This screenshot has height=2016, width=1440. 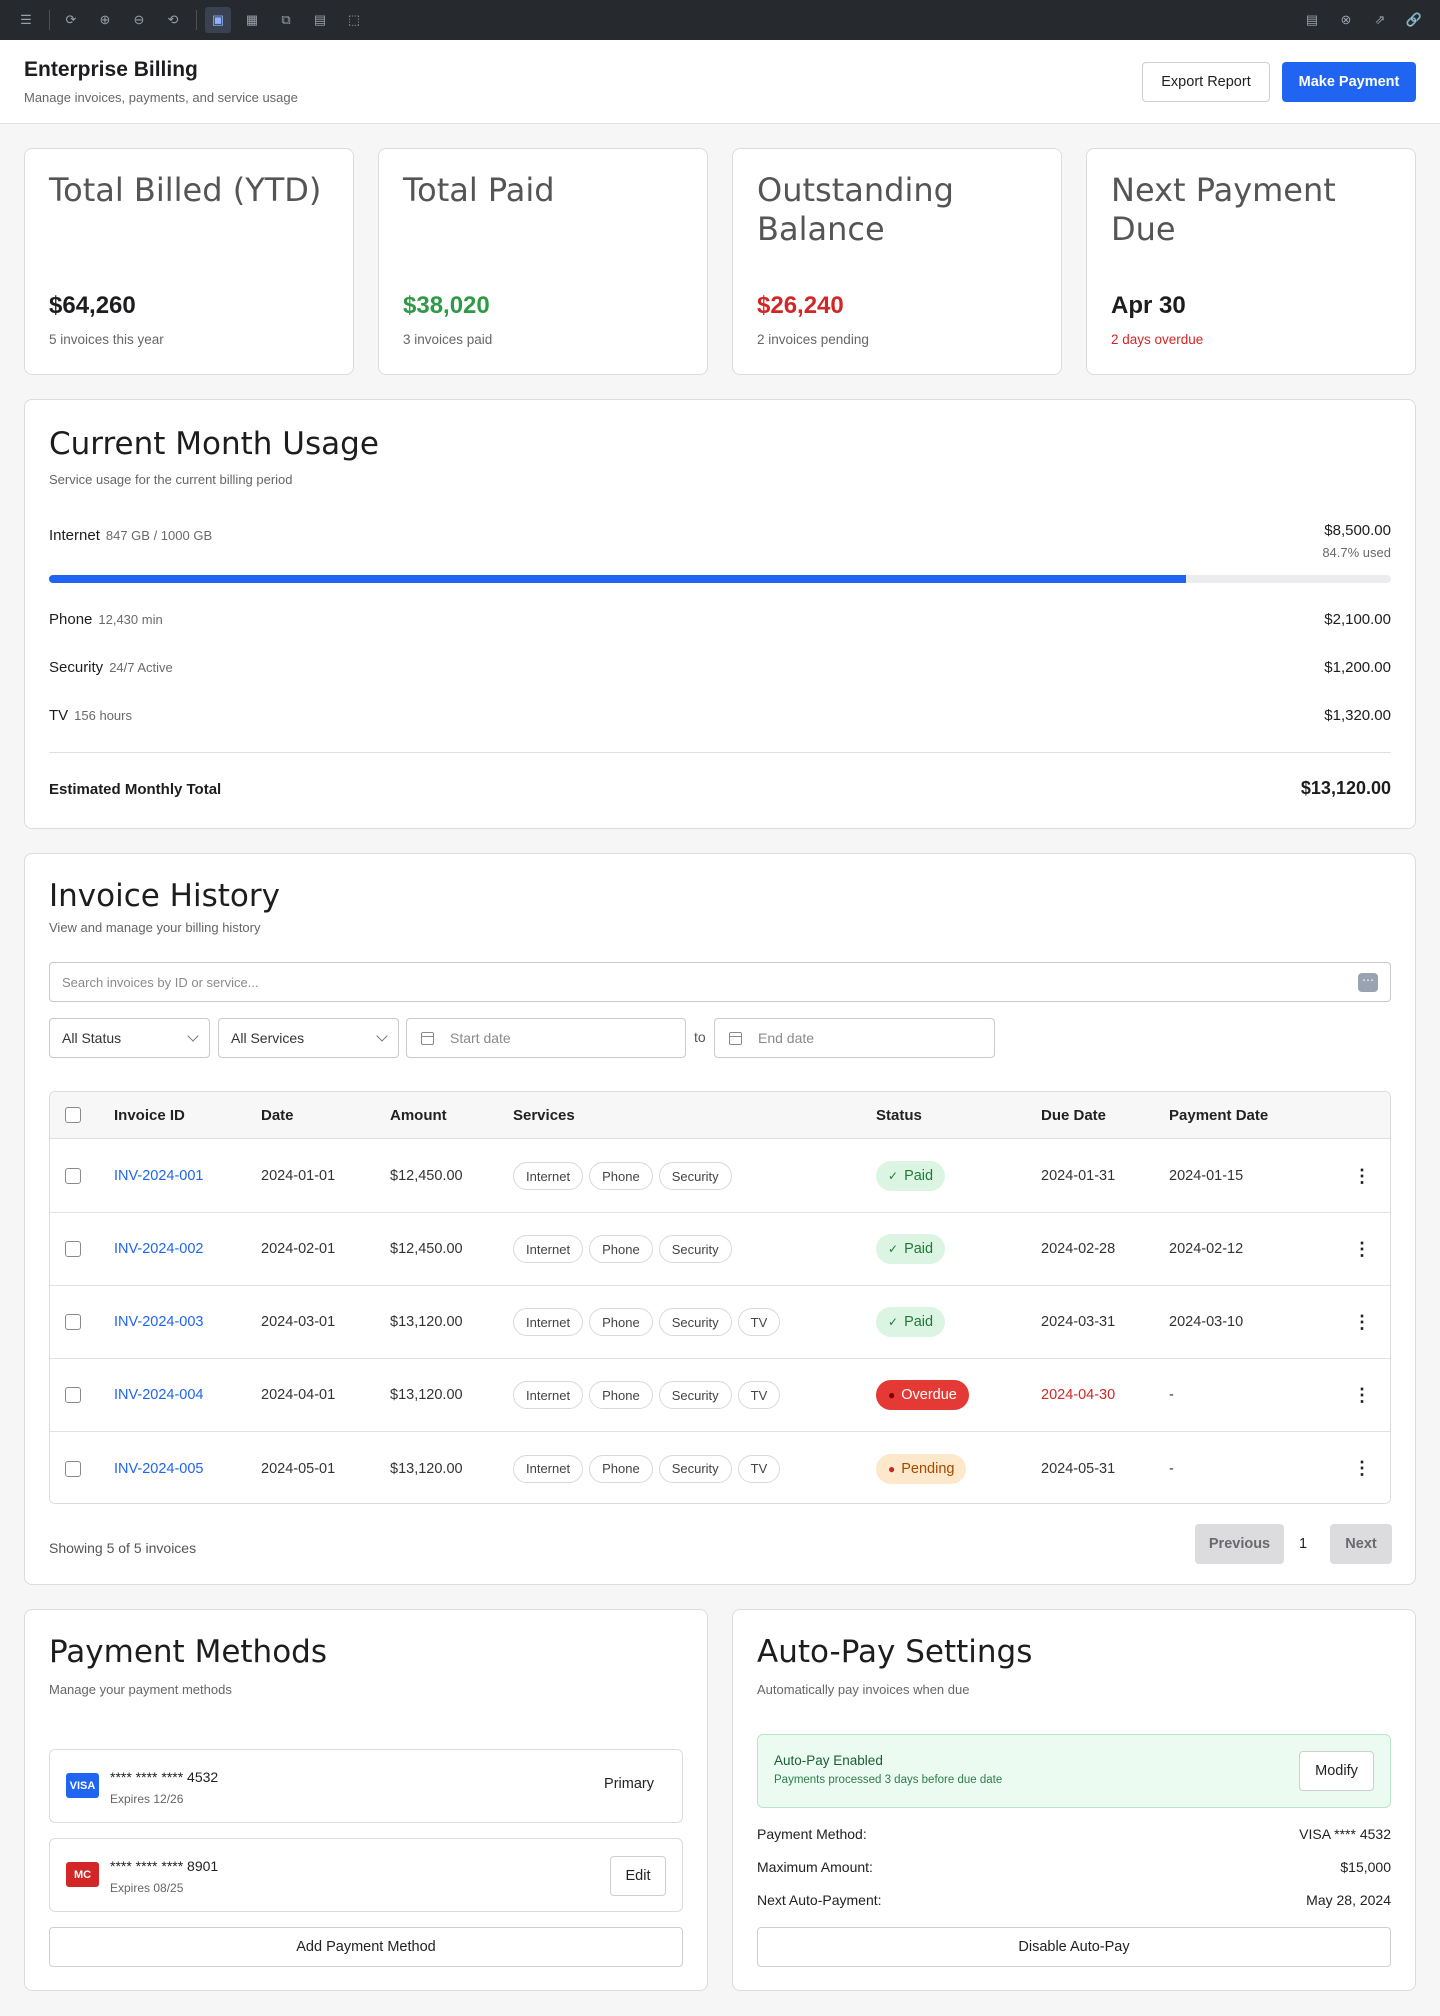 What do you see at coordinates (426, 1176) in the screenshot?
I see `invoice-amount: $12,450.00` at bounding box center [426, 1176].